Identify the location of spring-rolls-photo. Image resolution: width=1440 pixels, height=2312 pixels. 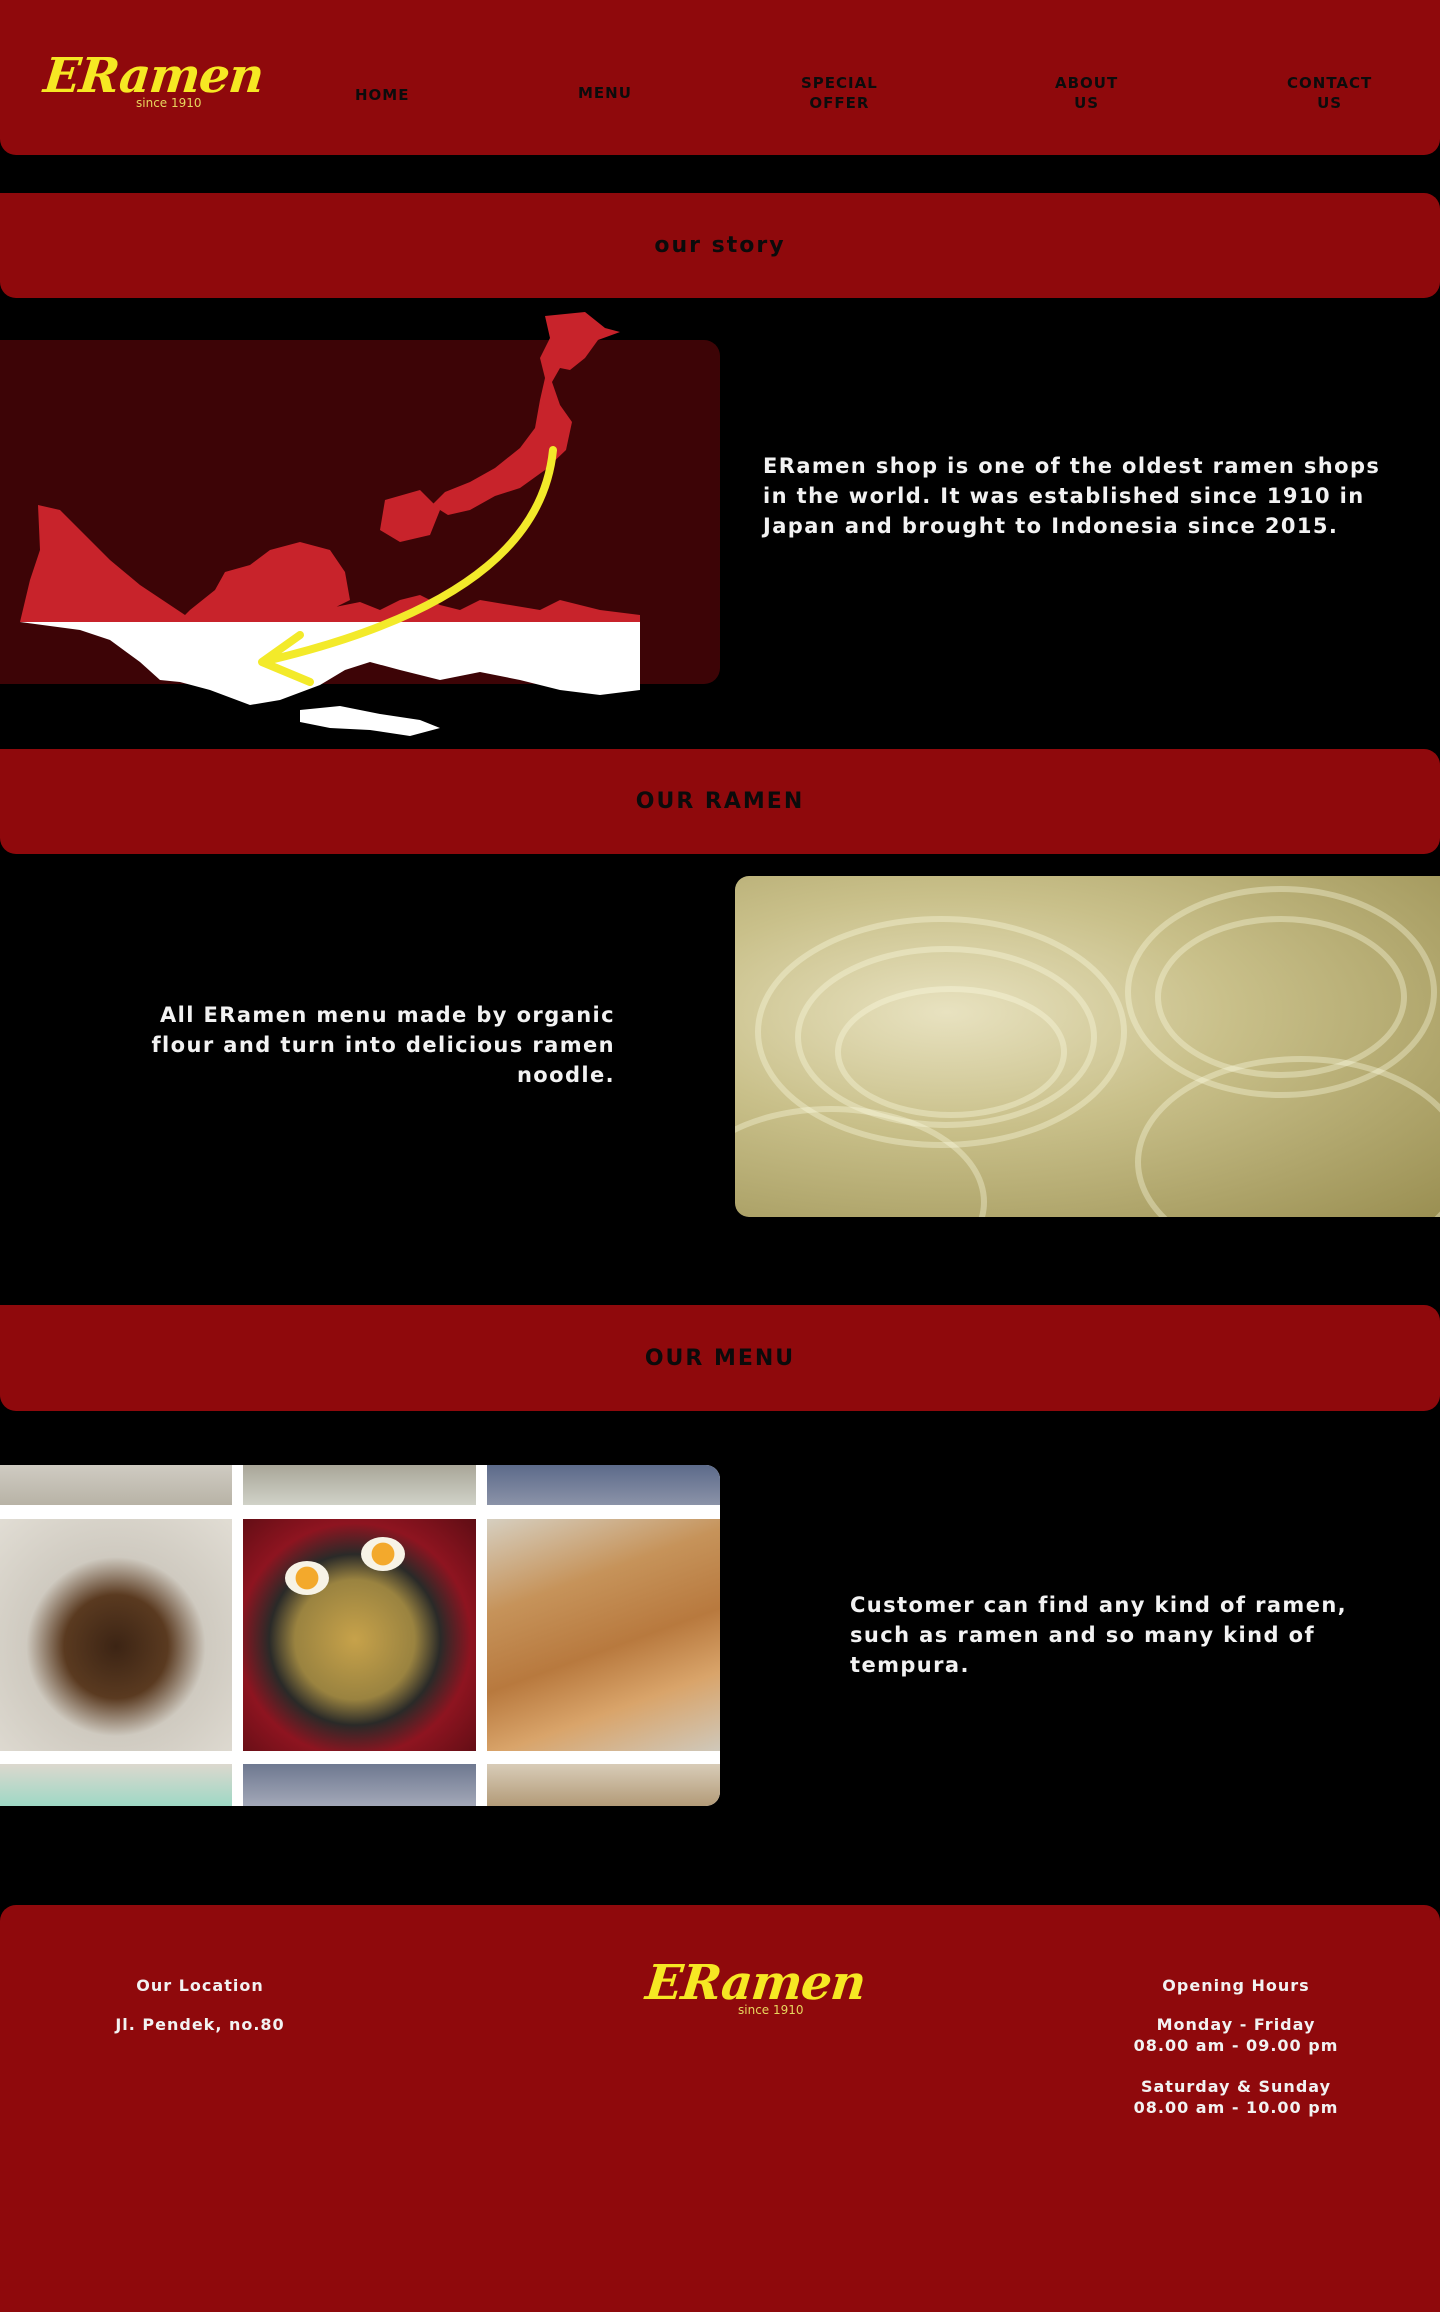
(603, 1635).